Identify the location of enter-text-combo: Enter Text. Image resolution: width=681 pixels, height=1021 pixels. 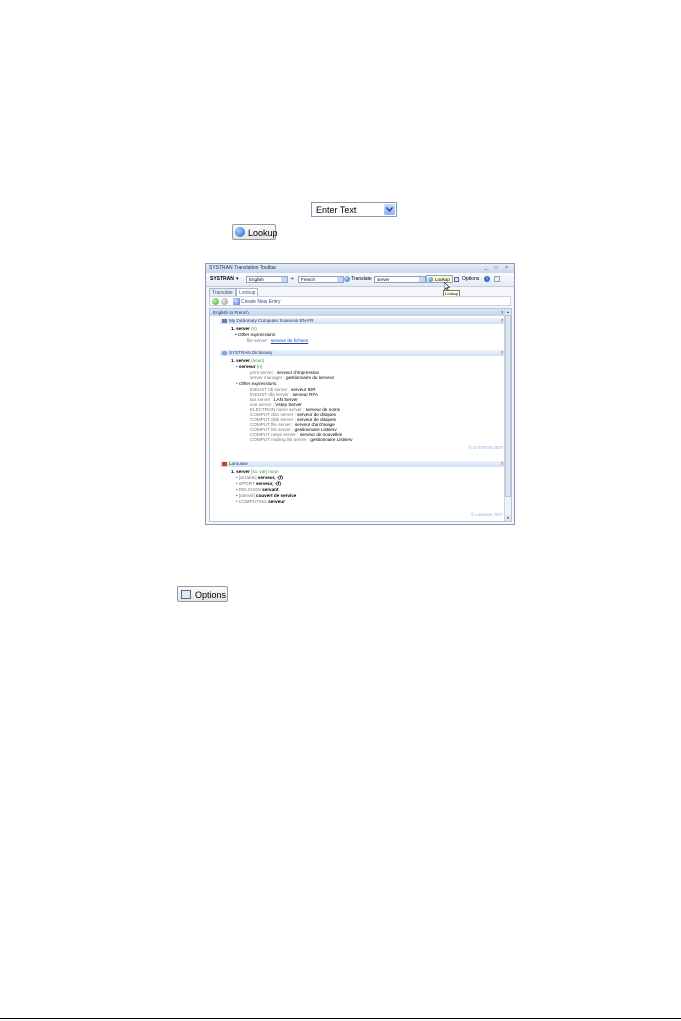
(354, 209).